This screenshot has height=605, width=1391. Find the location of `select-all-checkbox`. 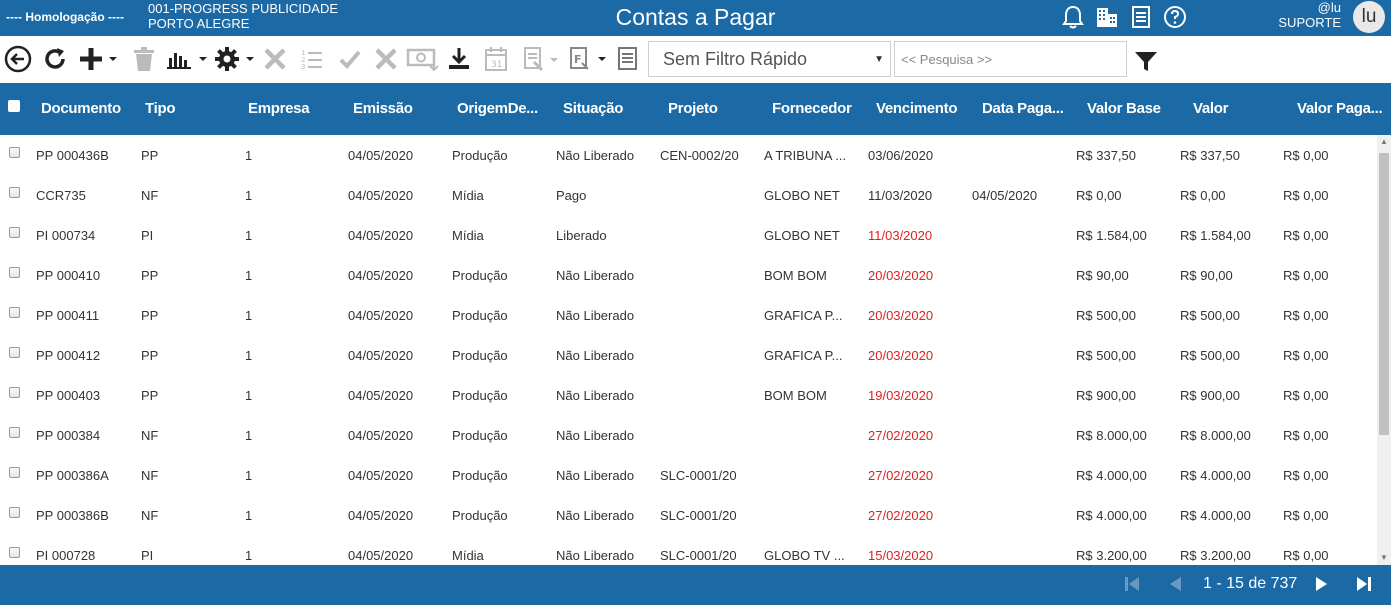

select-all-checkbox is located at coordinates (14, 106).